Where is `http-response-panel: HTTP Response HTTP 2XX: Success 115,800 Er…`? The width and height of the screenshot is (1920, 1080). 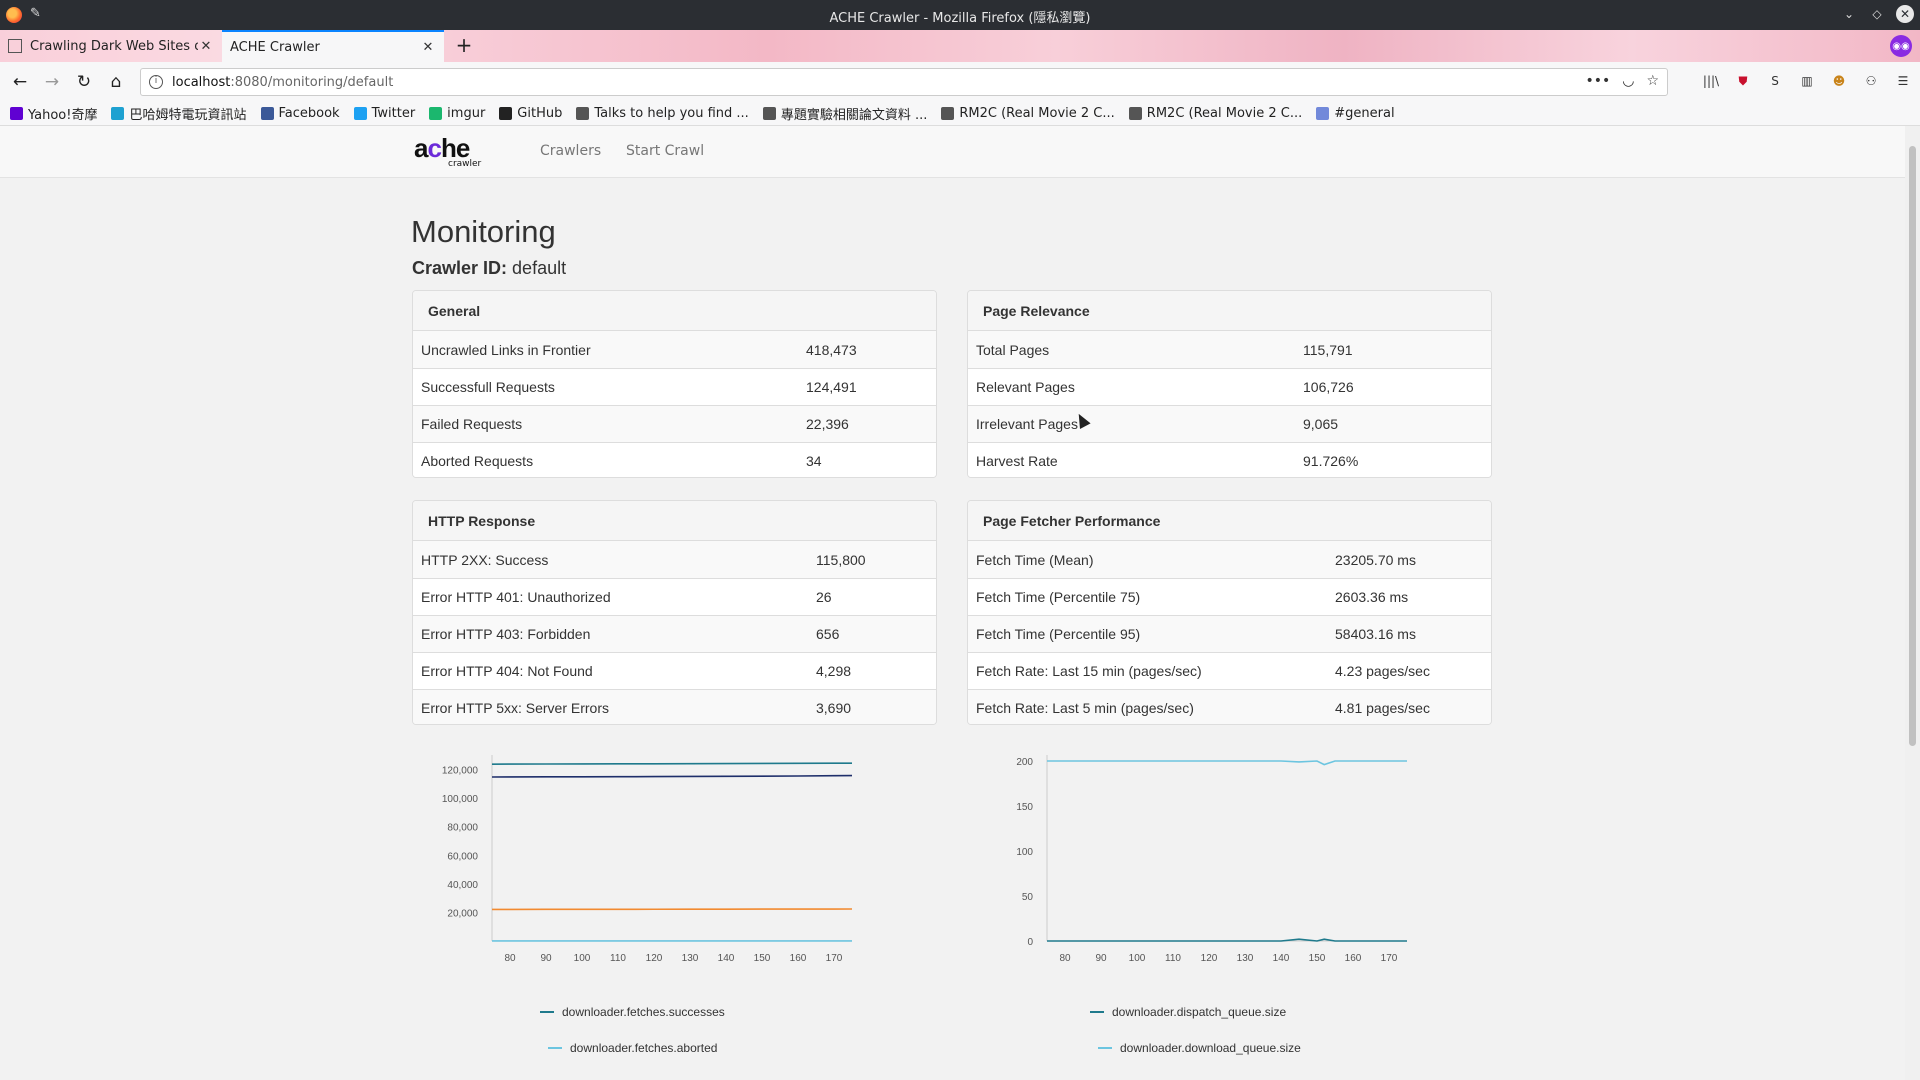 http-response-panel: HTTP Response HTTP 2XX: Success 115,800 Er… is located at coordinates (674, 612).